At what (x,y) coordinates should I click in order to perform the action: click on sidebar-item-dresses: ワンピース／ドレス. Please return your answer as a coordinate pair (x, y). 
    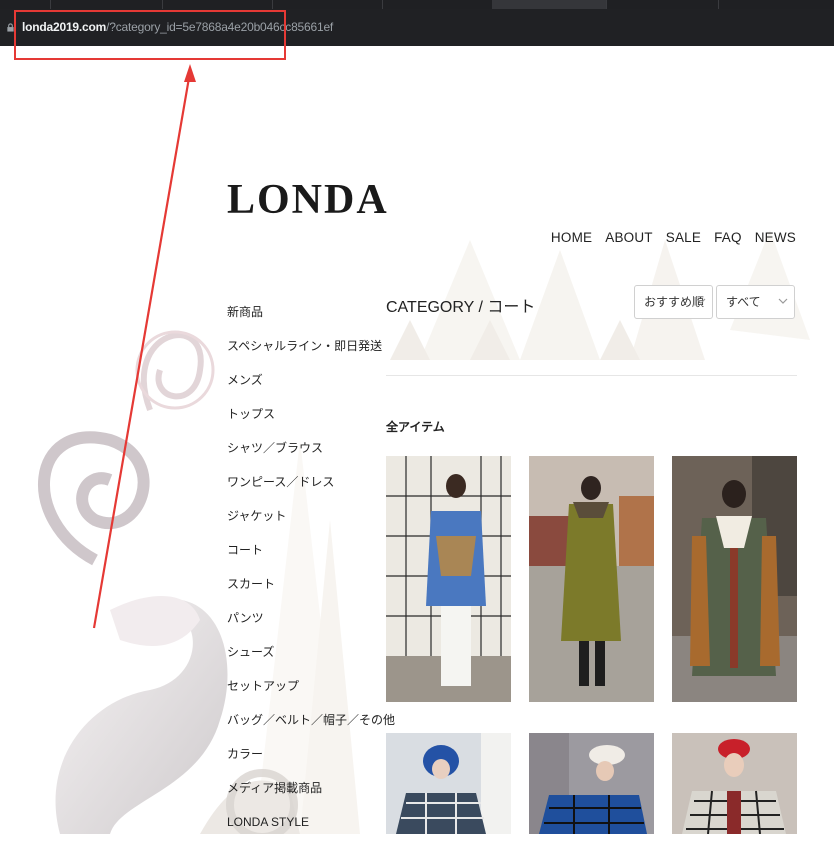
    Looking at the image, I should click on (302, 489).